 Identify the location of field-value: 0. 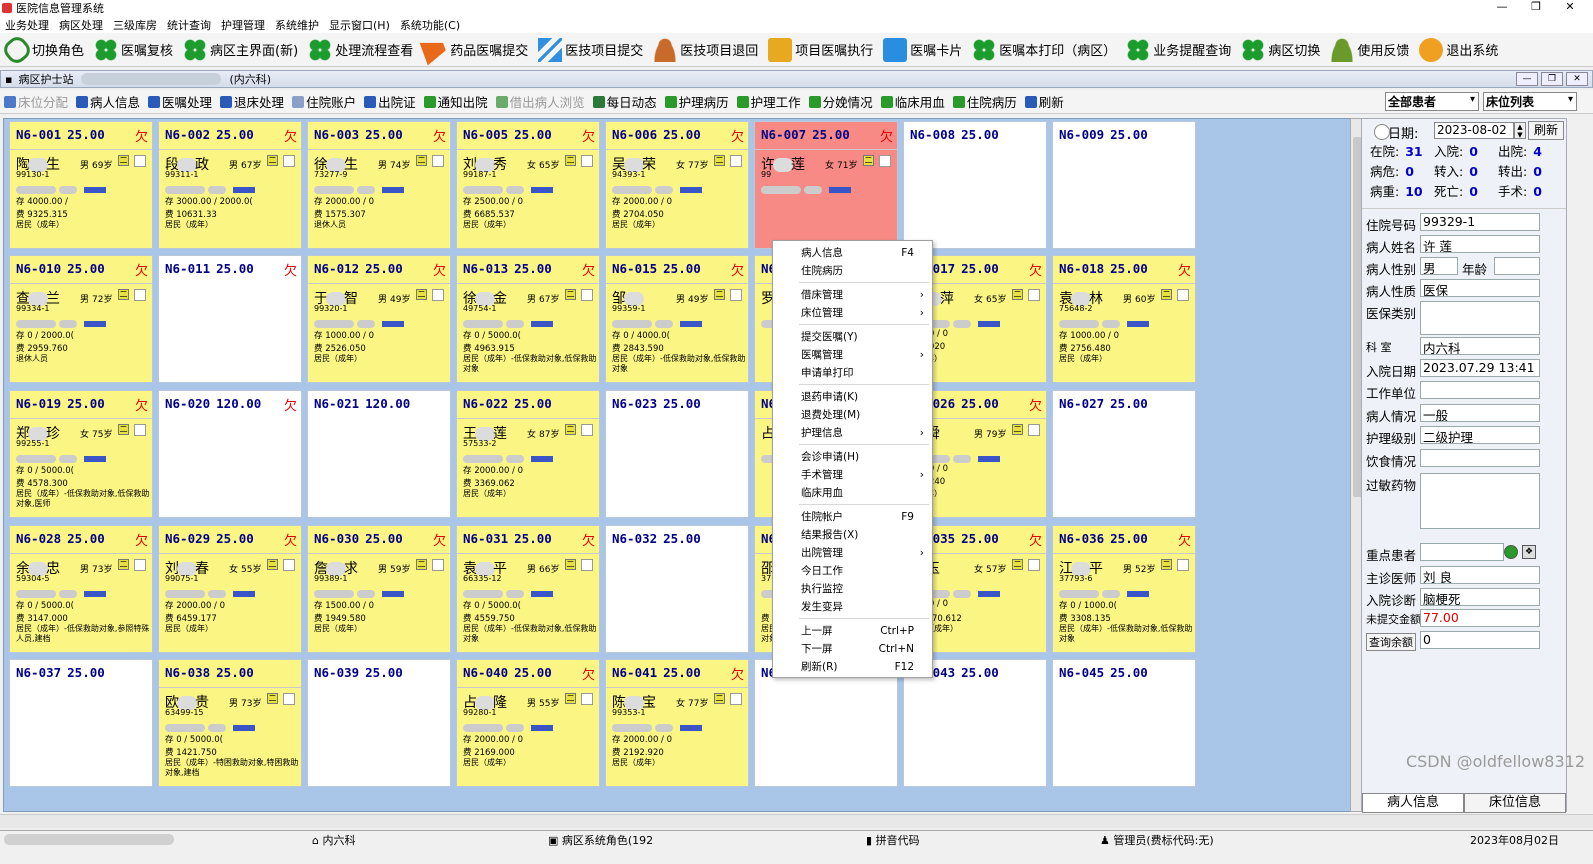
(1480, 640).